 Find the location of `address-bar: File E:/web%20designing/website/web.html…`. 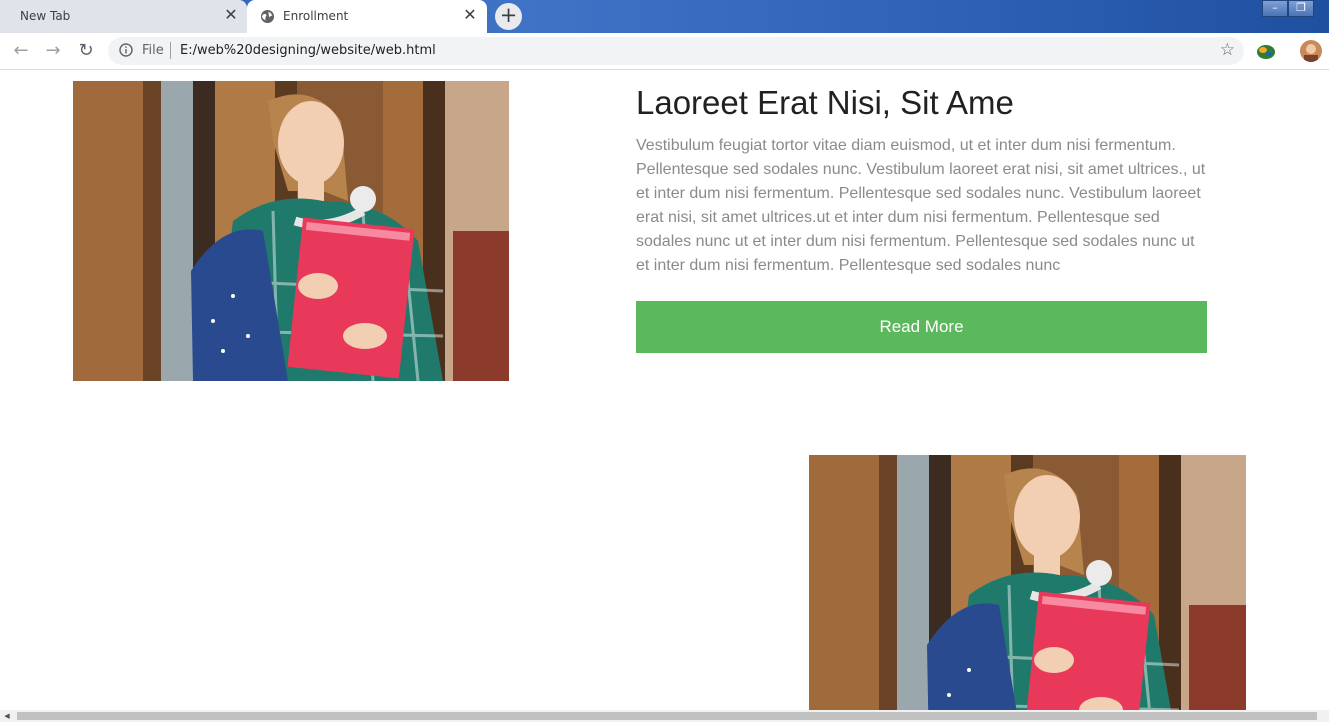

address-bar: File E:/web%20designing/website/web.html… is located at coordinates (676, 51).